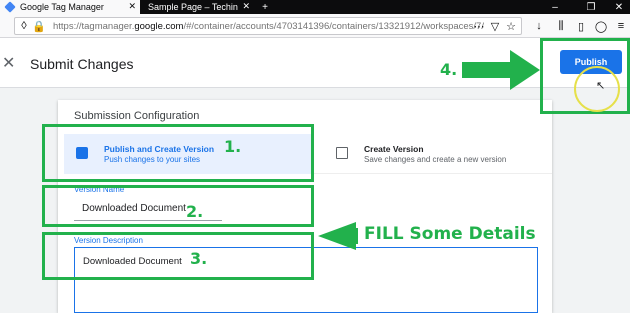 The height and width of the screenshot is (313, 630). I want to click on arrow-right-icon, so click(501, 70).